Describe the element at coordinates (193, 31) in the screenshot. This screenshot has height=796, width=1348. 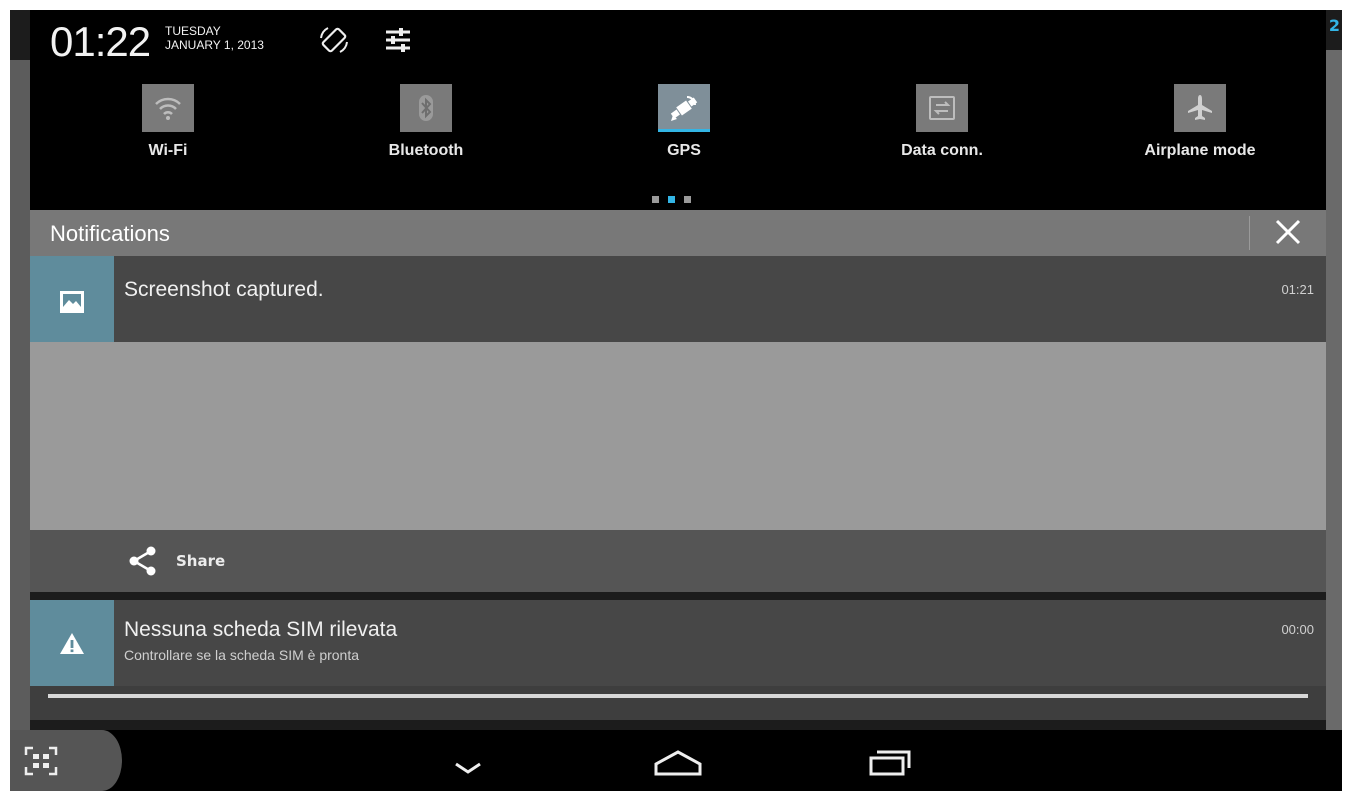
I see `weekday: TUESDAY` at that location.